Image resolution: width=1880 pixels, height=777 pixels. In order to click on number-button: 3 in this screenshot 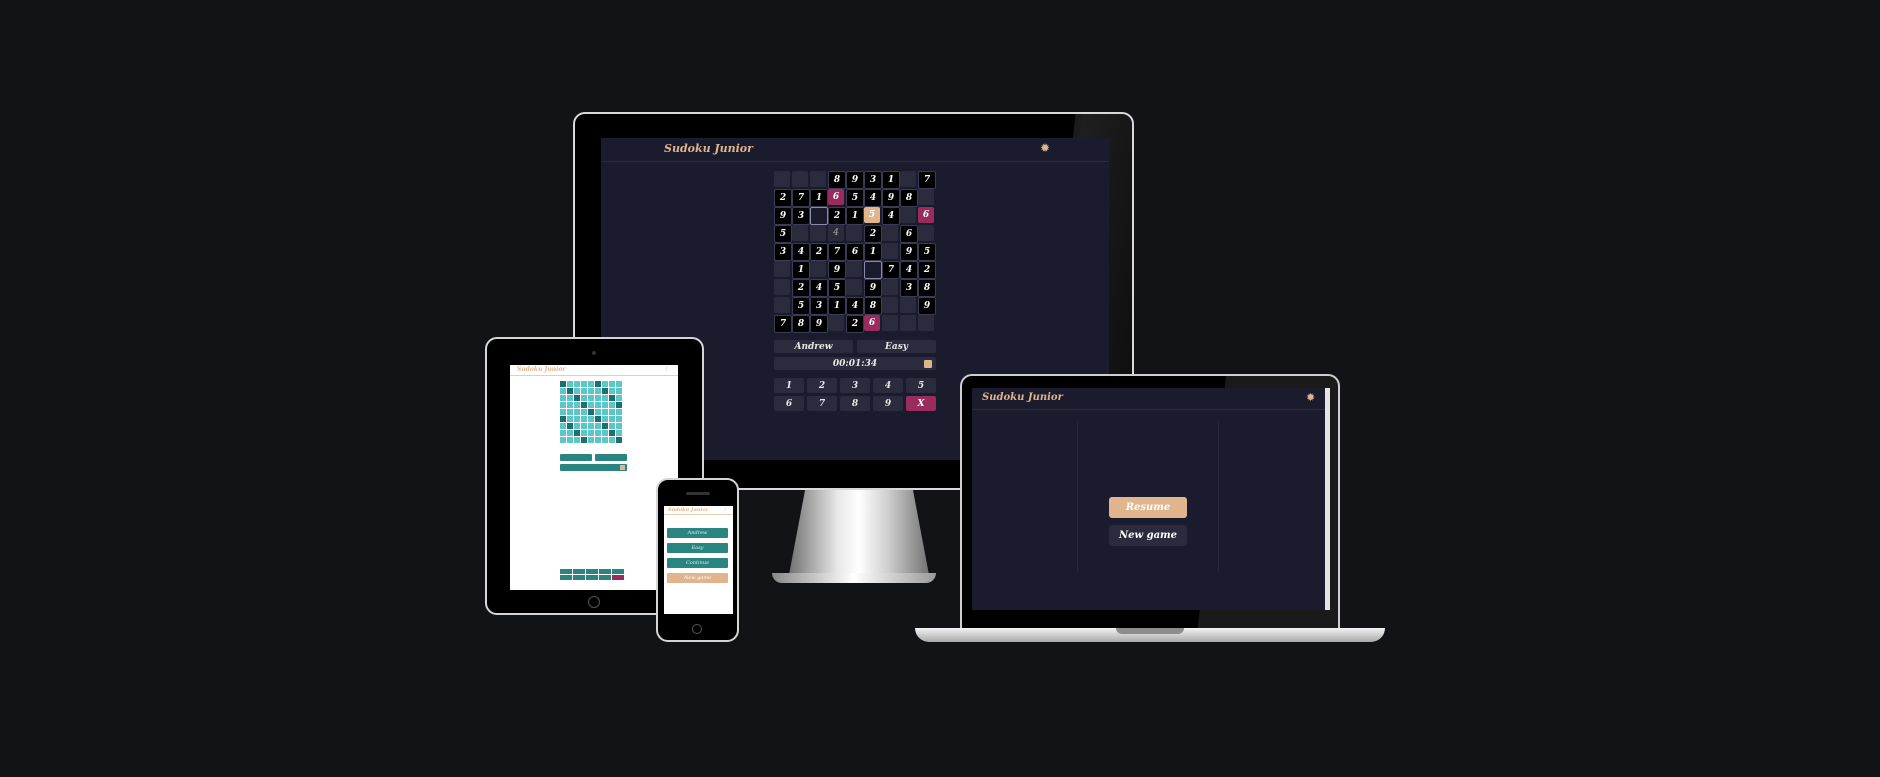, I will do `click(855, 385)`.